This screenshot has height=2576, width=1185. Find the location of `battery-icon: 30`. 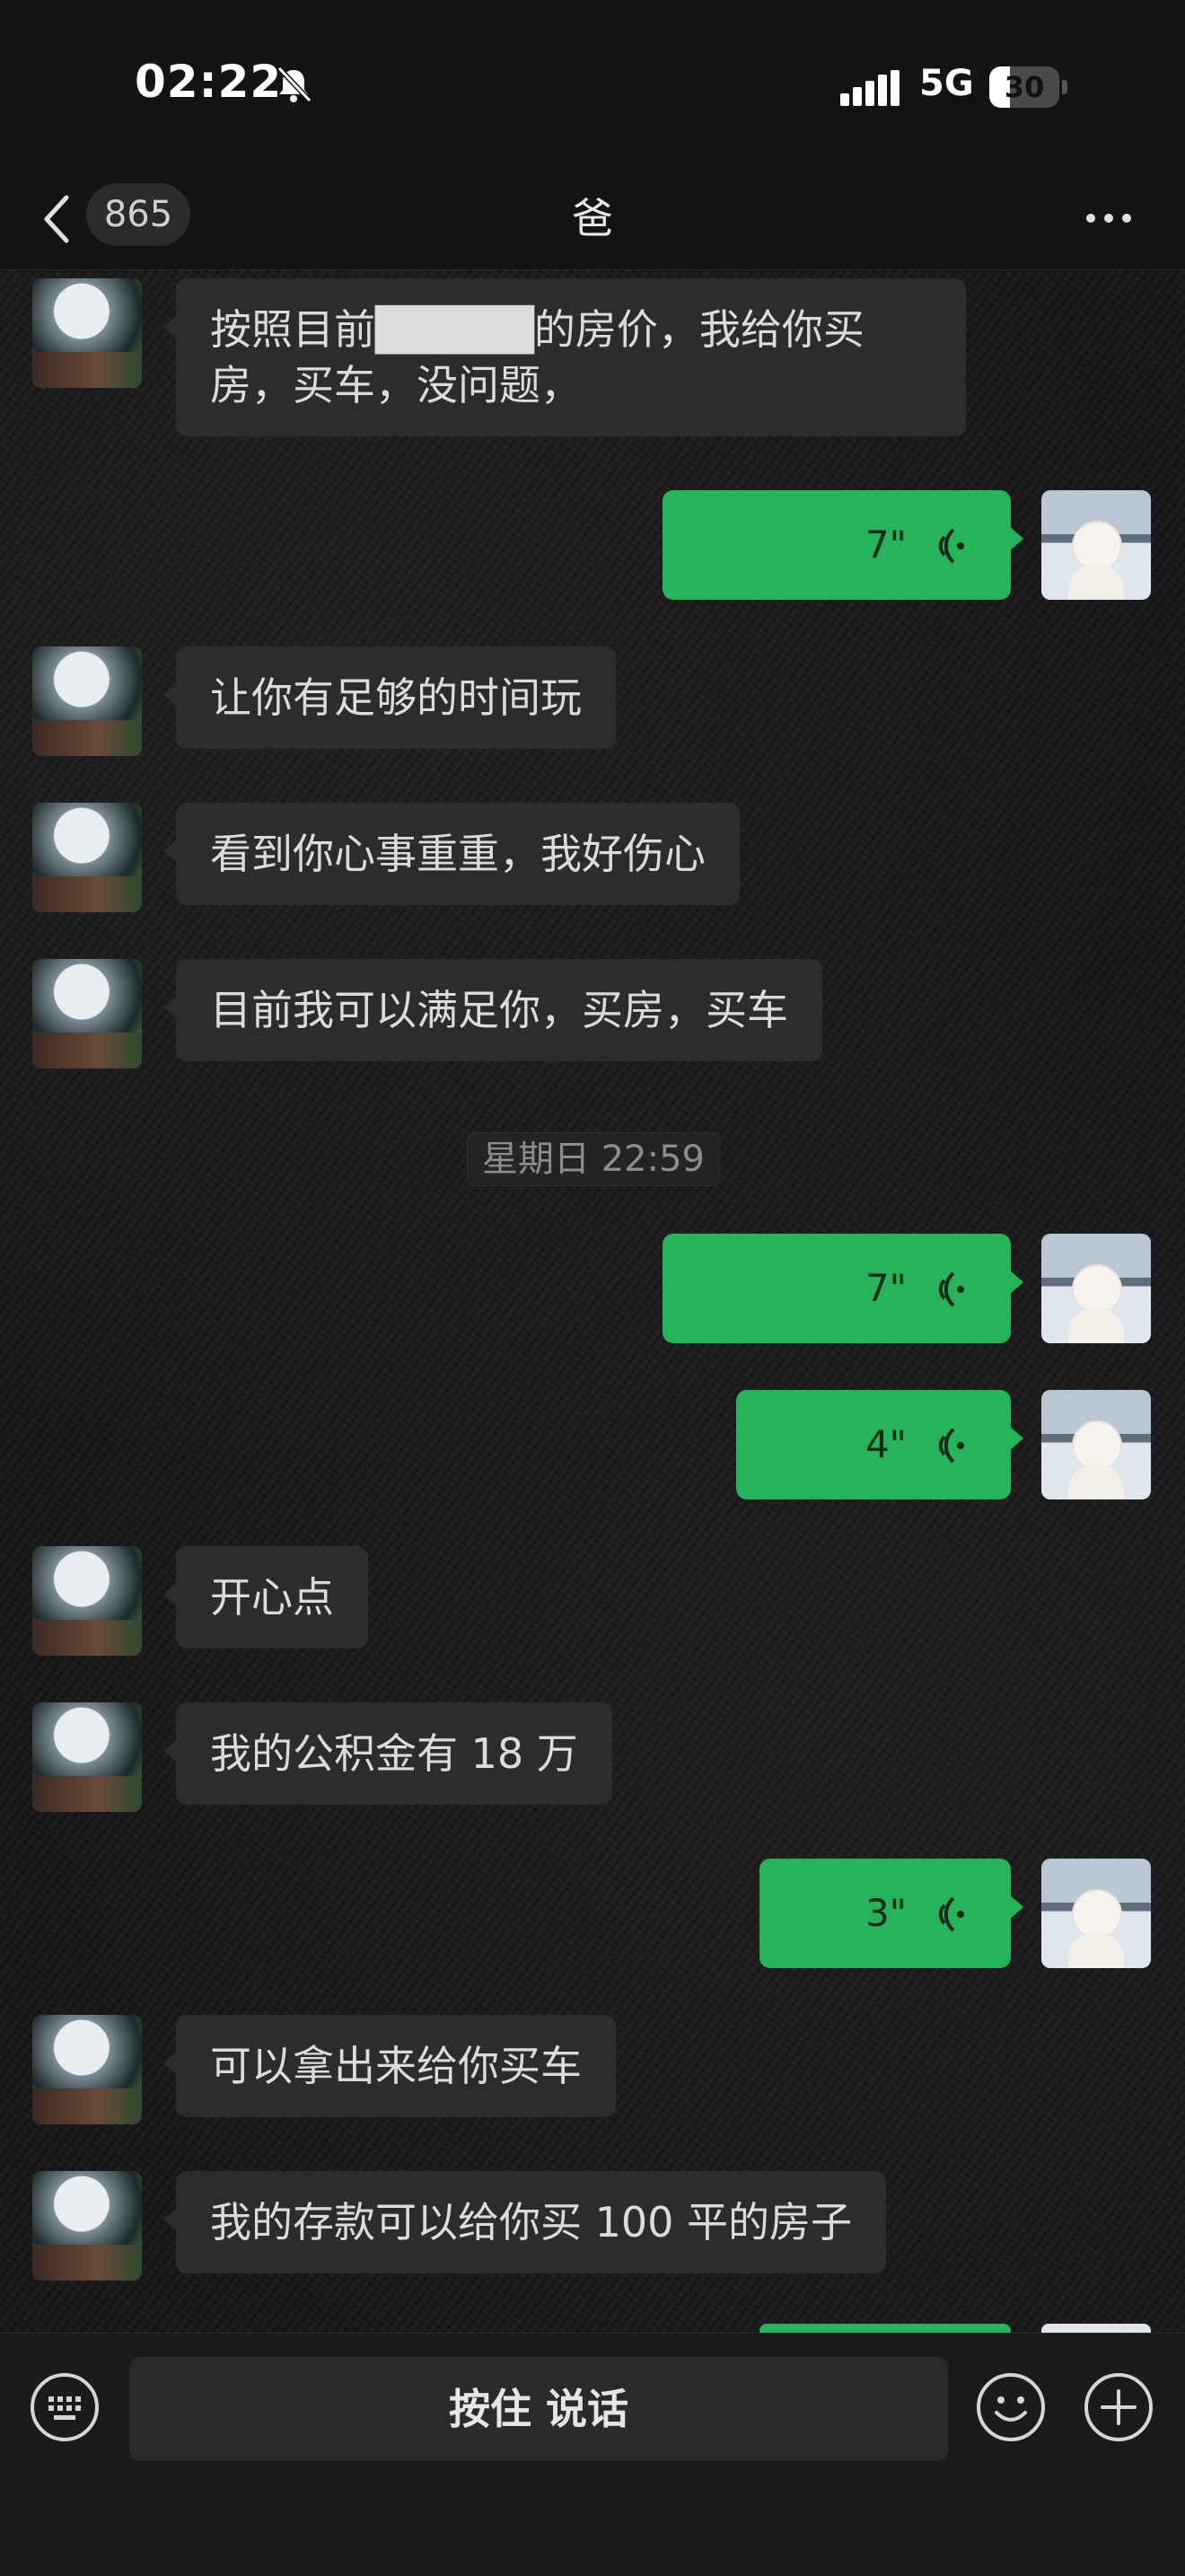

battery-icon: 30 is located at coordinates (1028, 87).